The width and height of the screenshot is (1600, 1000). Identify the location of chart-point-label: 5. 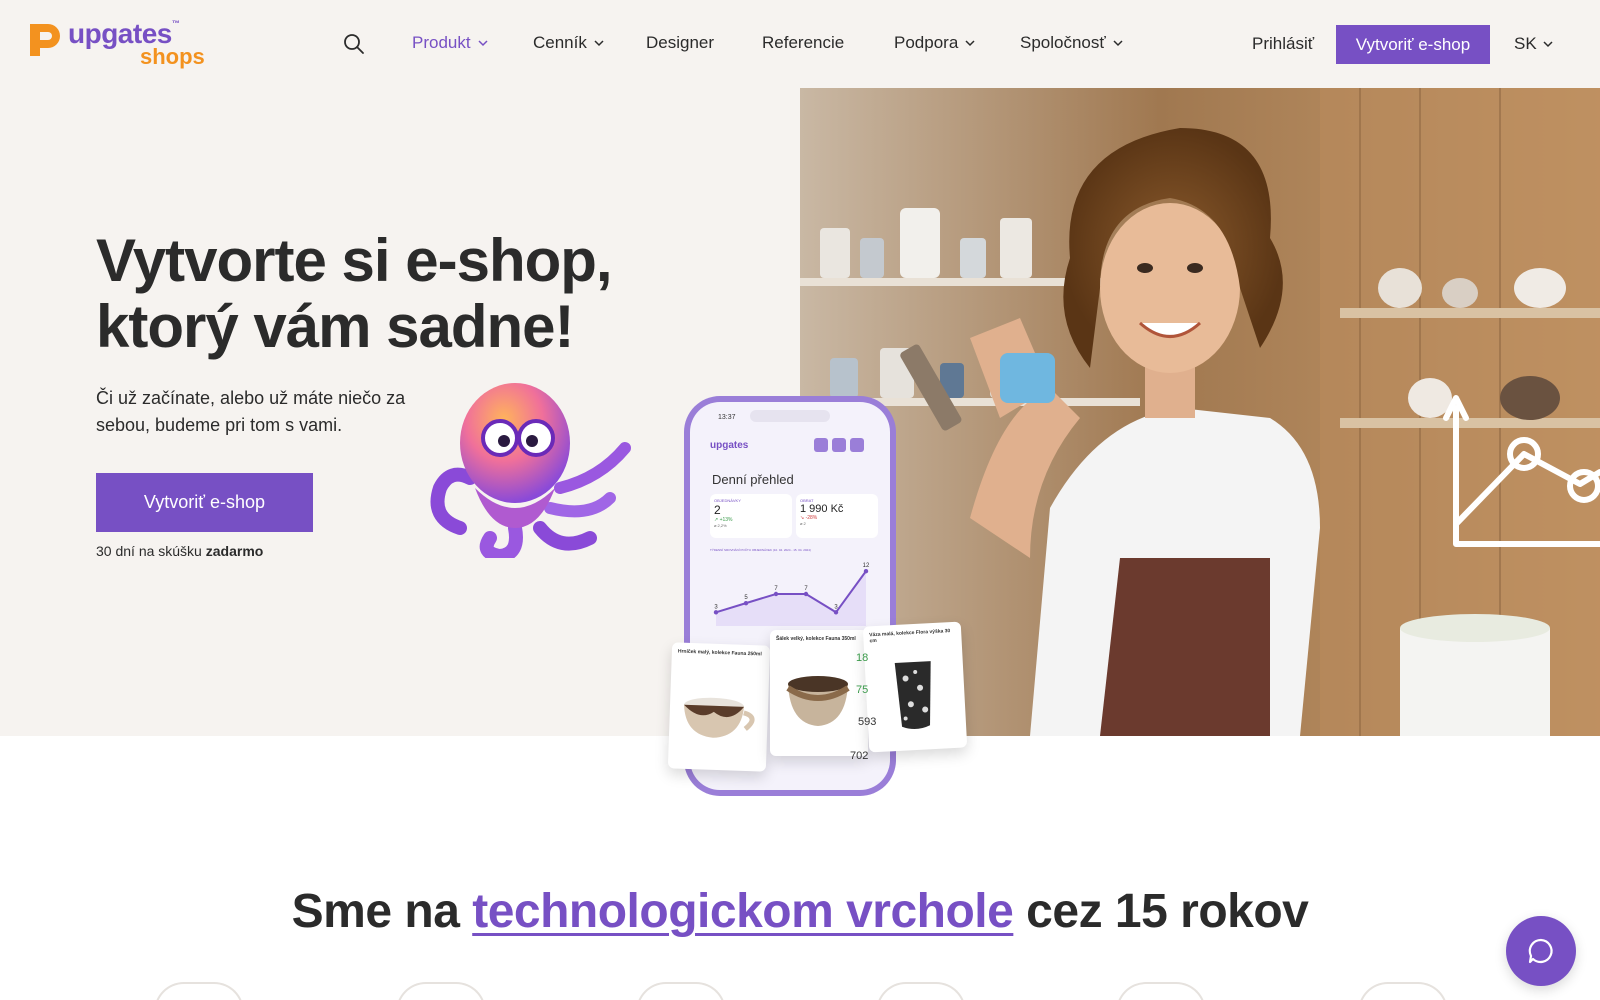
(746, 598).